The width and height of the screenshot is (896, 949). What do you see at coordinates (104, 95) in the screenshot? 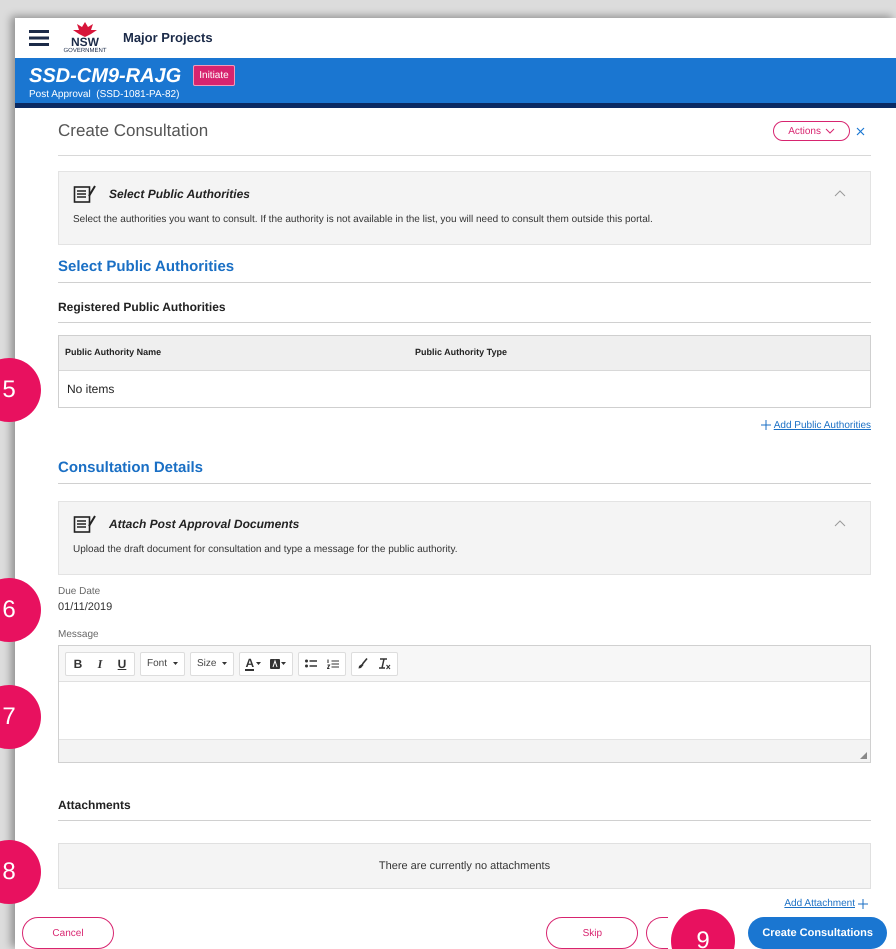
I see `project-subtitle: Post Approval (SSD-1081-PA-82)` at bounding box center [104, 95].